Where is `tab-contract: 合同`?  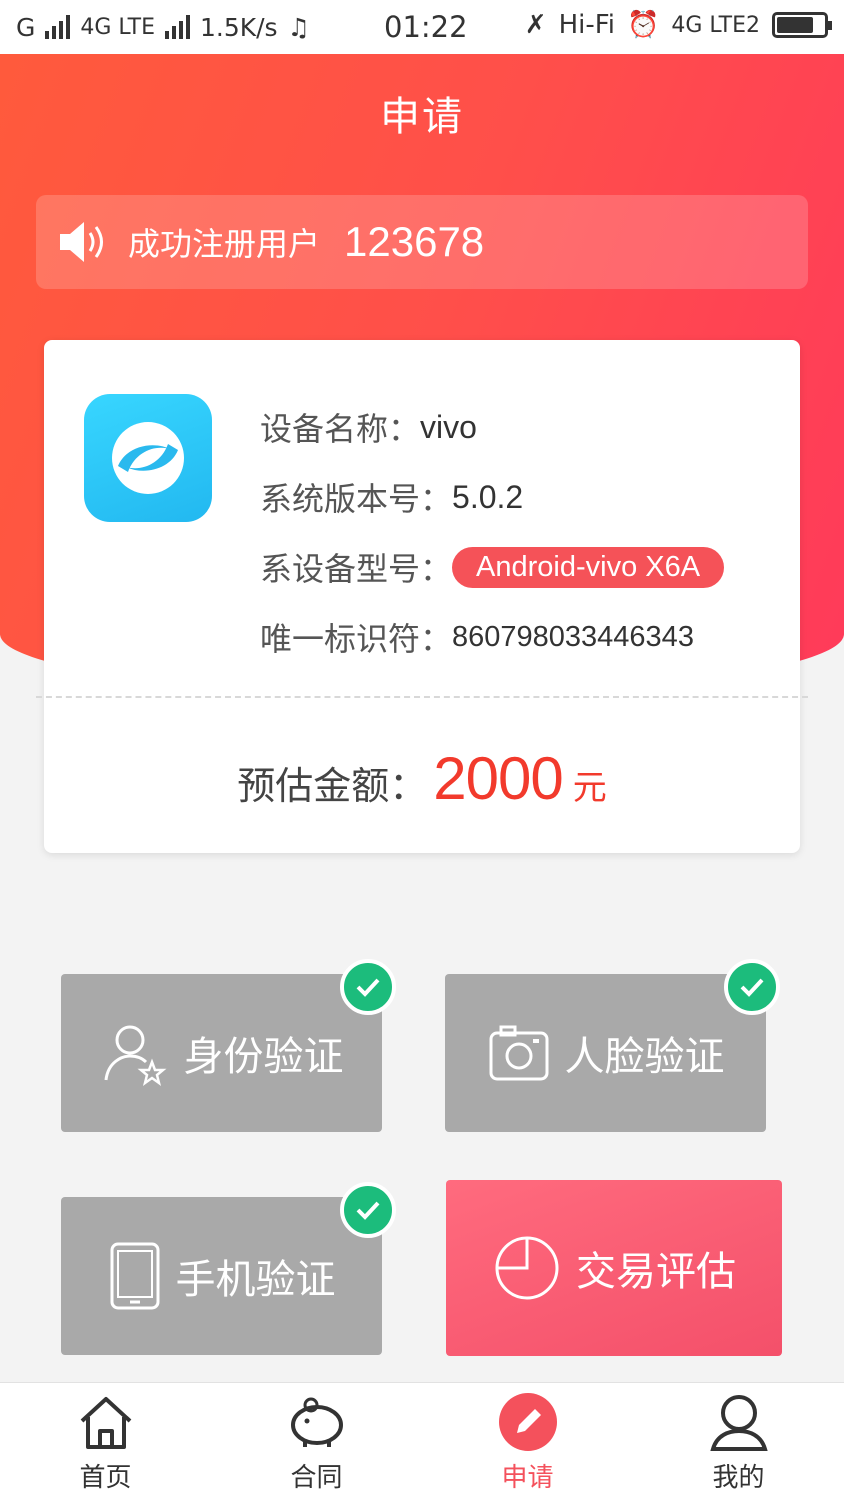
tab-contract: 合同 is located at coordinates (316, 1441).